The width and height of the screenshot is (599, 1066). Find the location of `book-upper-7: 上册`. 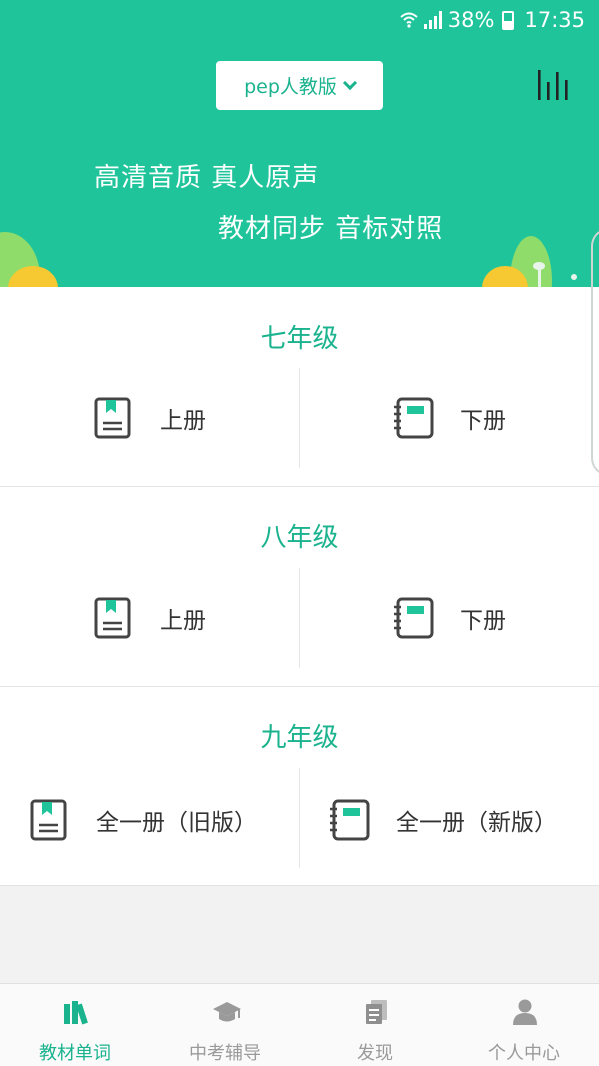

book-upper-7: 上册 is located at coordinates (150, 418).